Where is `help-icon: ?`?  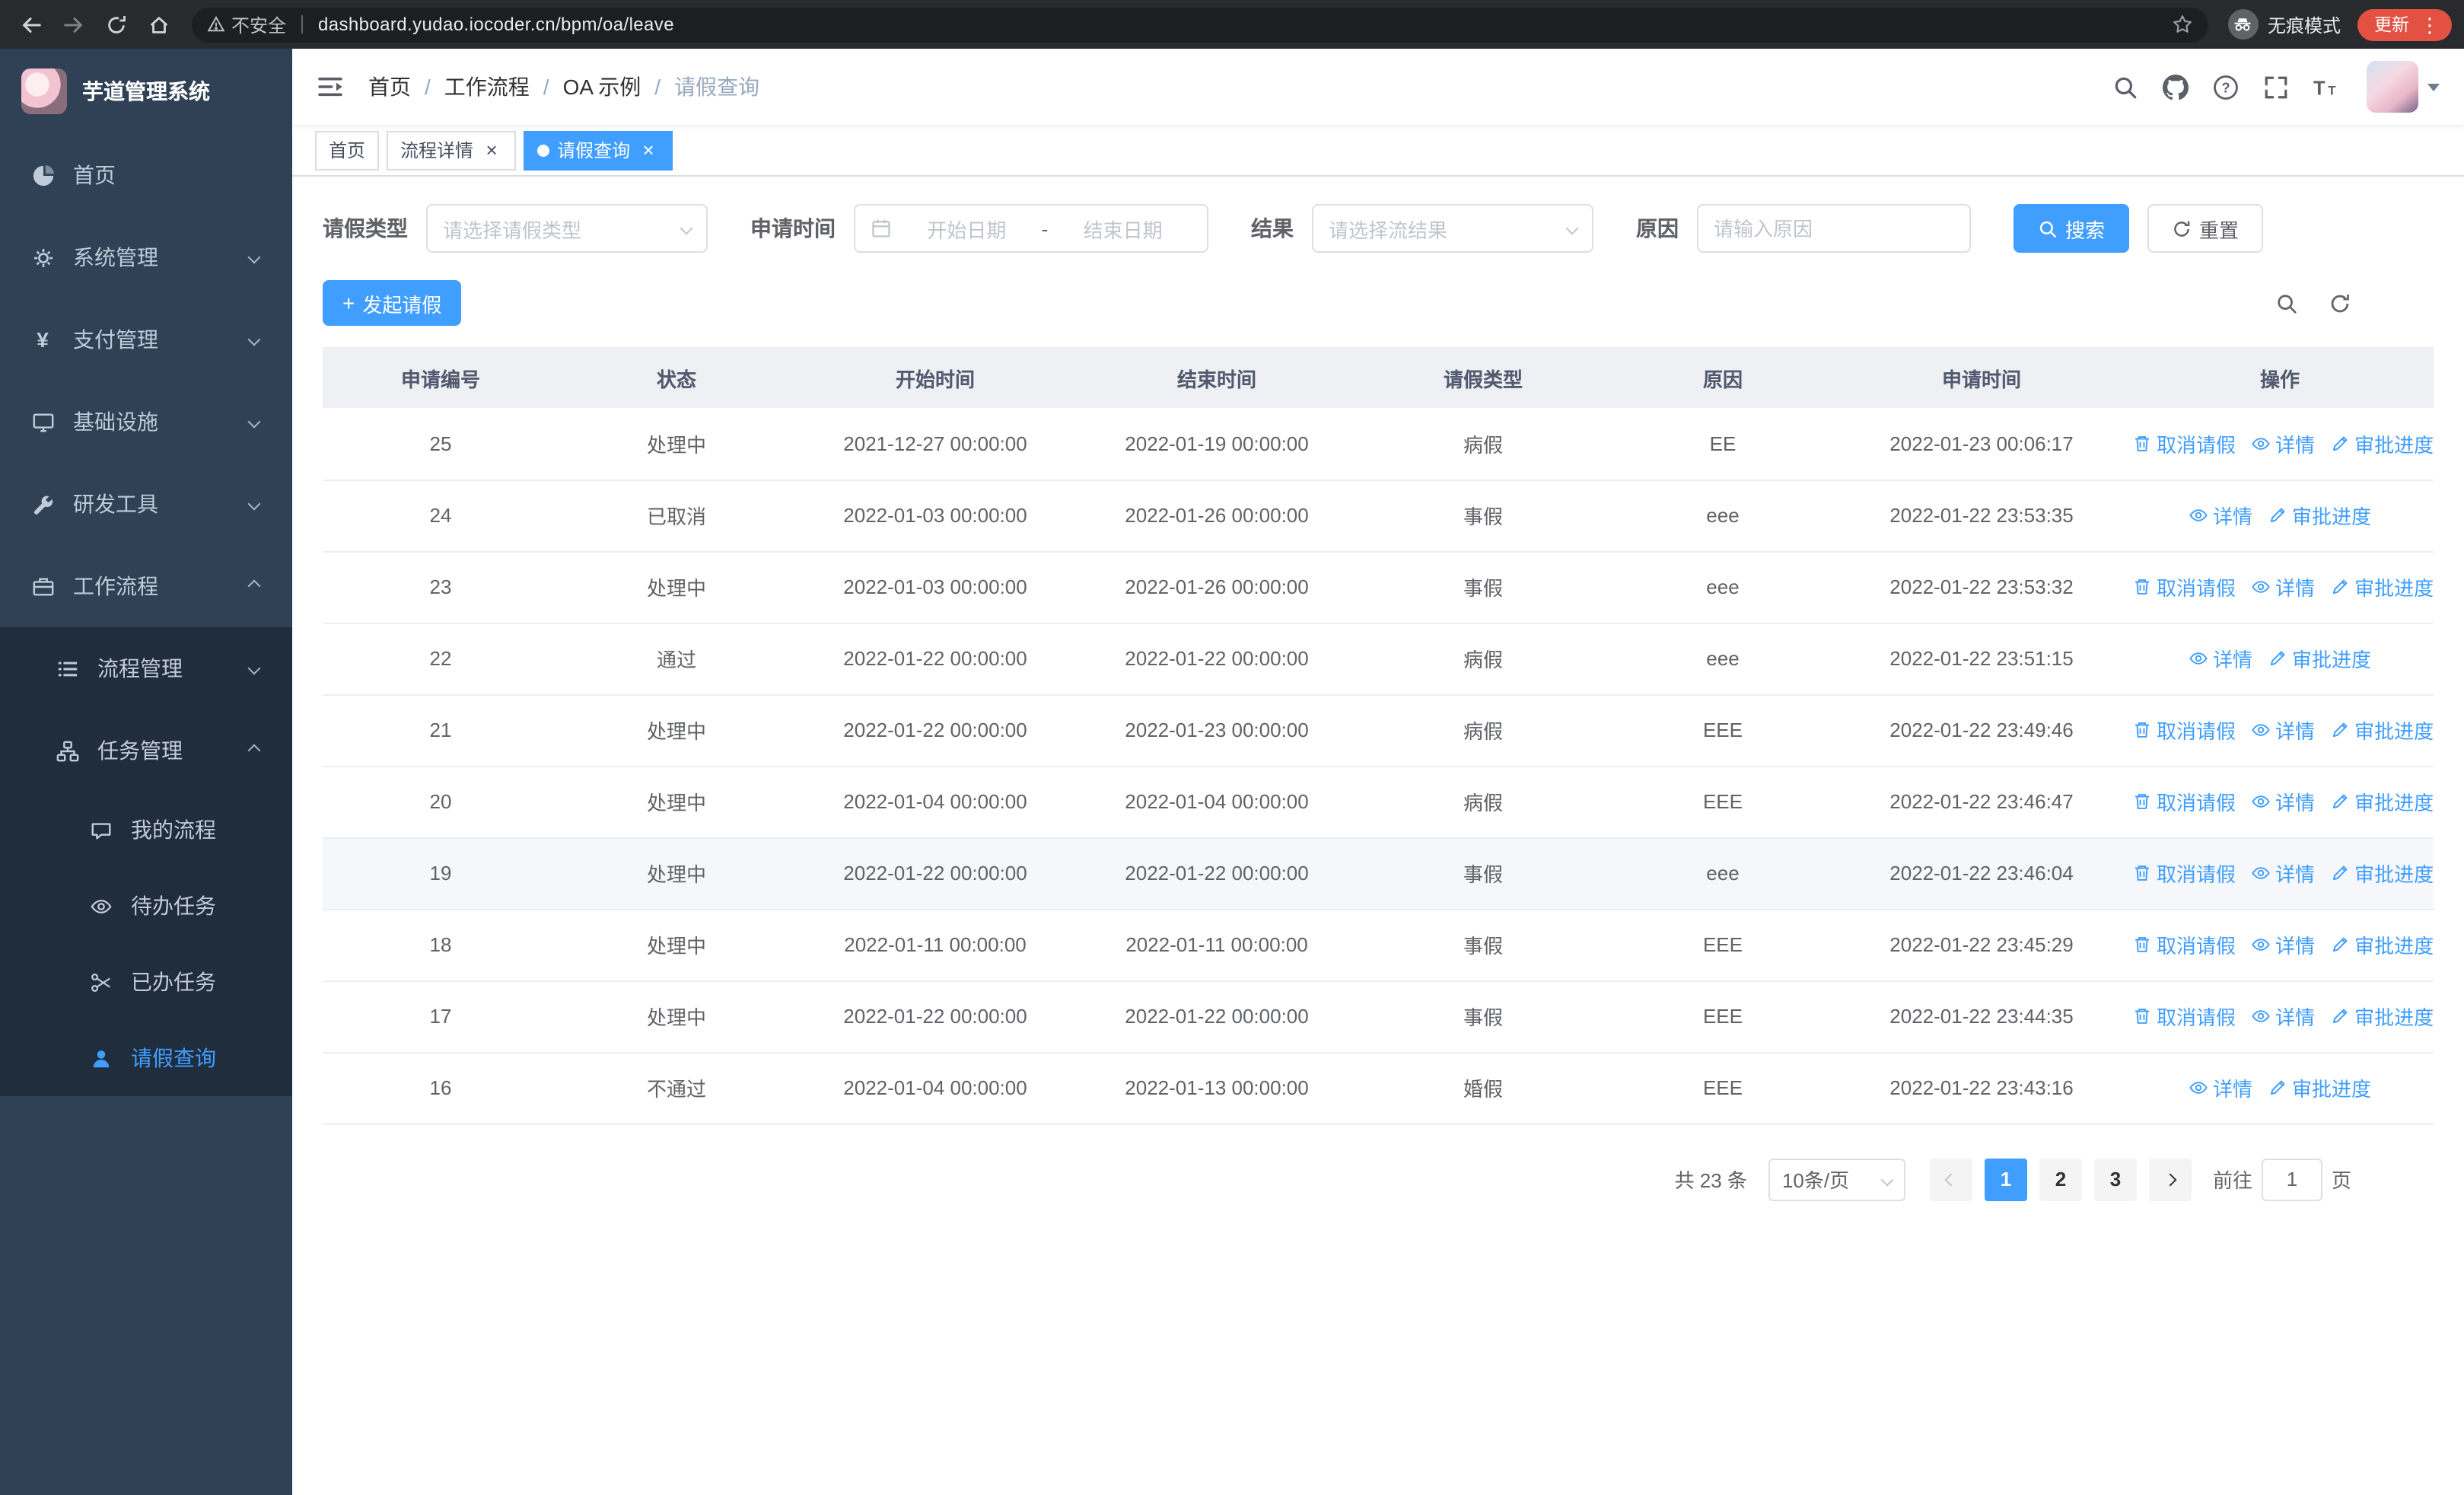
help-icon: ? is located at coordinates (2226, 87).